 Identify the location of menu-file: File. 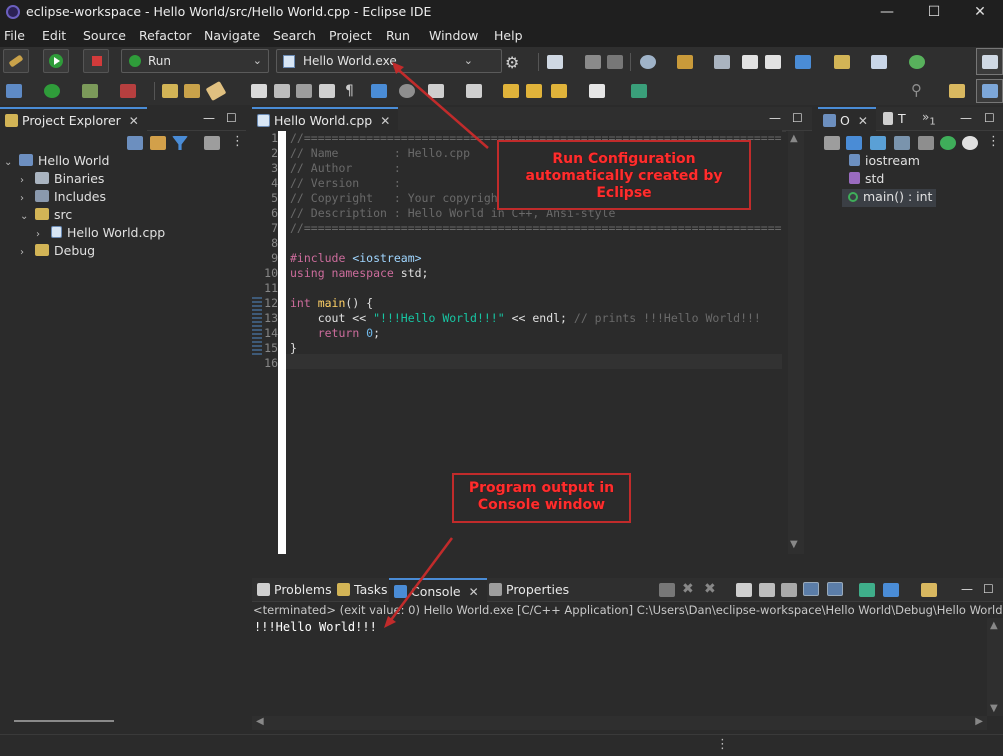
(14, 35).